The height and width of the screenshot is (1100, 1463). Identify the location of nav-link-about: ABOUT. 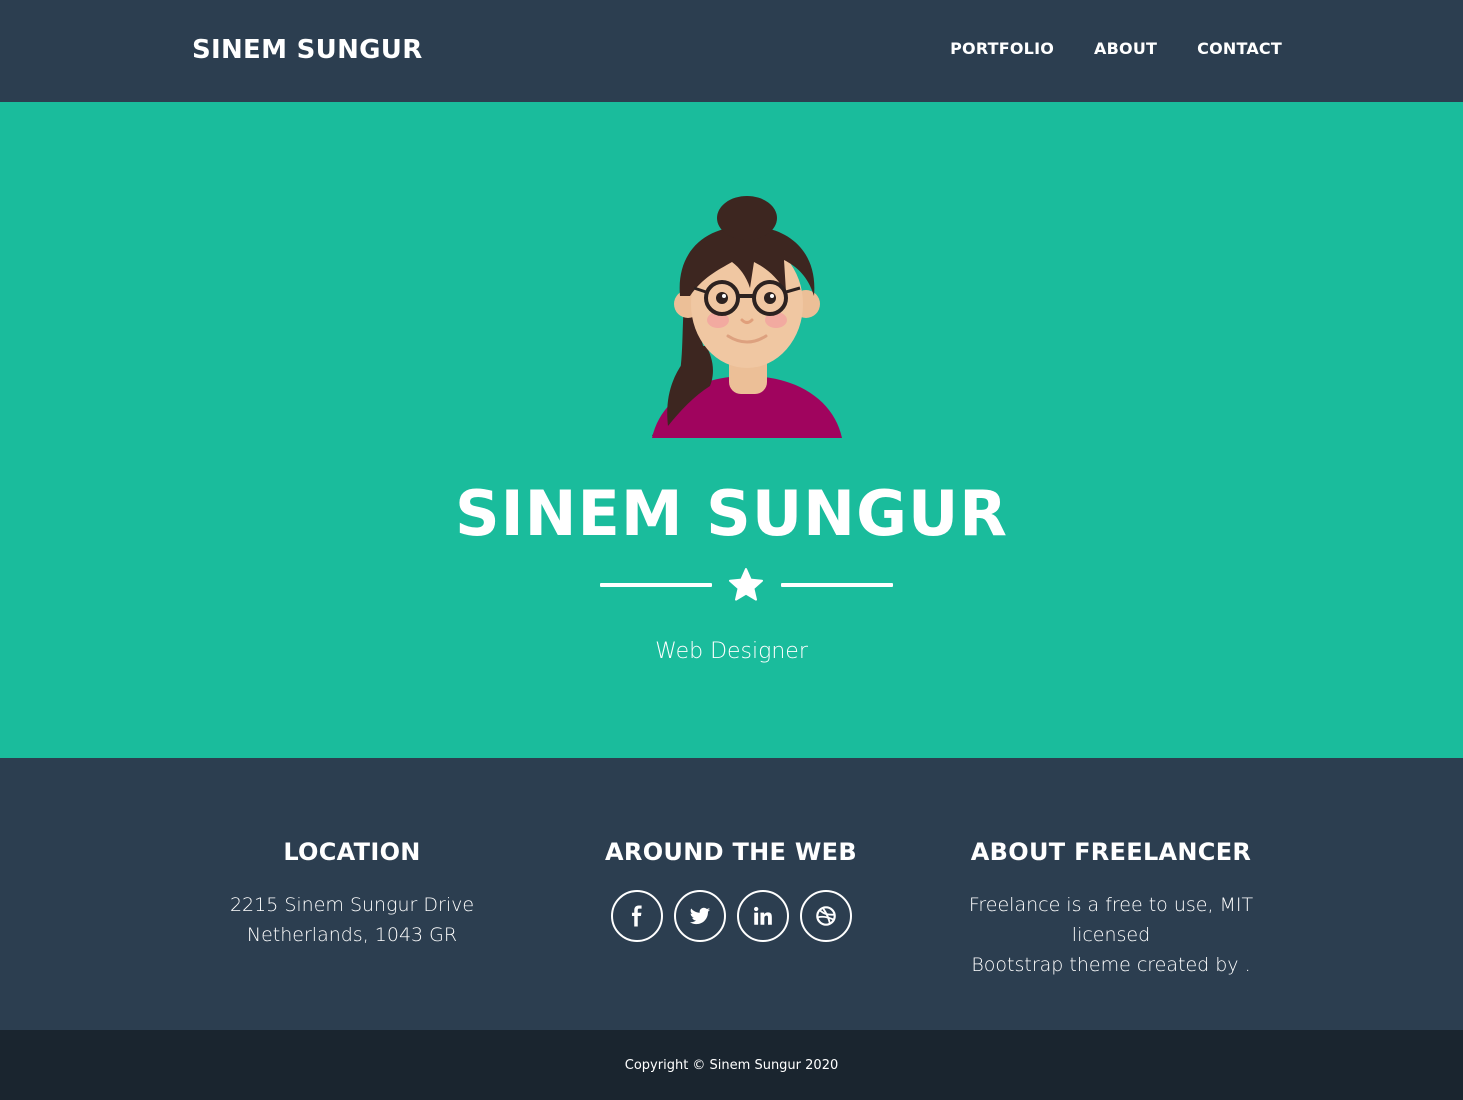
(1125, 49).